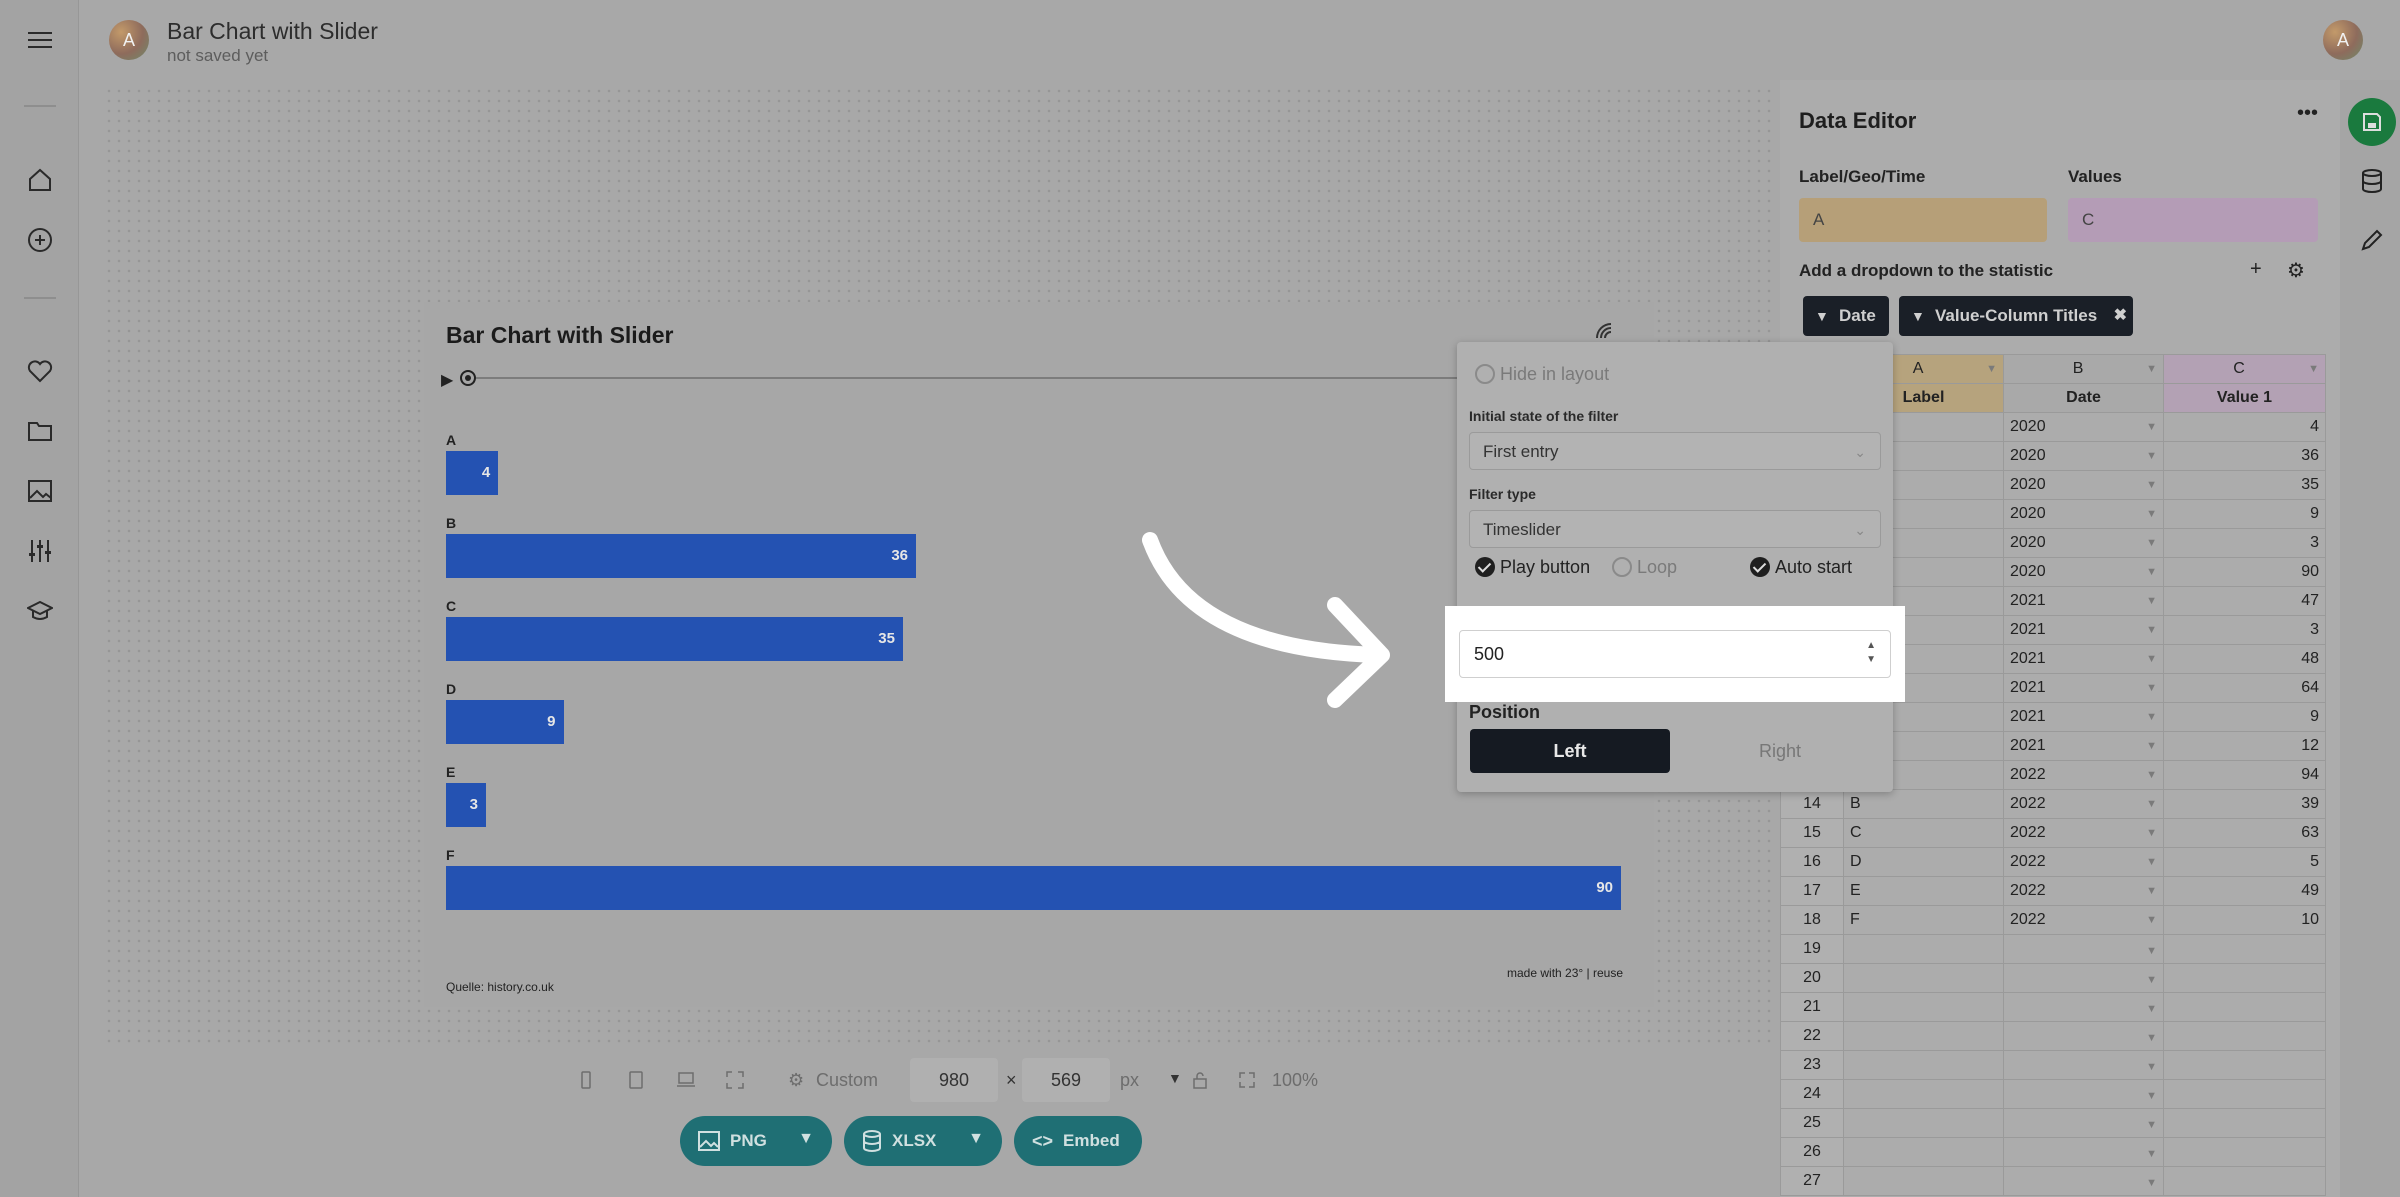 Image resolution: width=2400 pixels, height=1197 pixels. What do you see at coordinates (40, 180) in the screenshot?
I see `home-icon` at bounding box center [40, 180].